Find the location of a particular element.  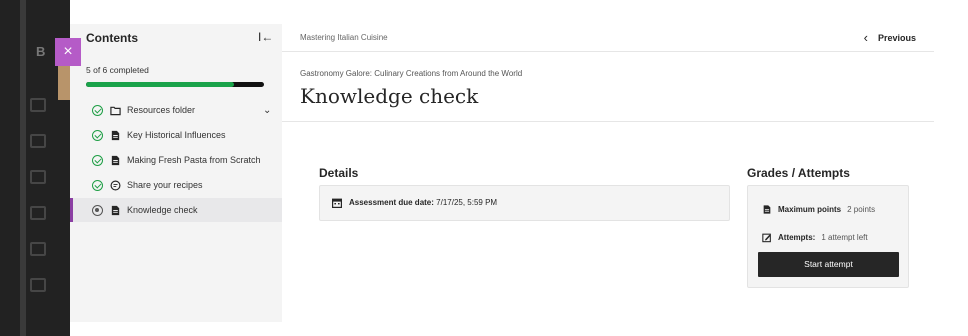

rail-mail-icon is located at coordinates (38, 249).